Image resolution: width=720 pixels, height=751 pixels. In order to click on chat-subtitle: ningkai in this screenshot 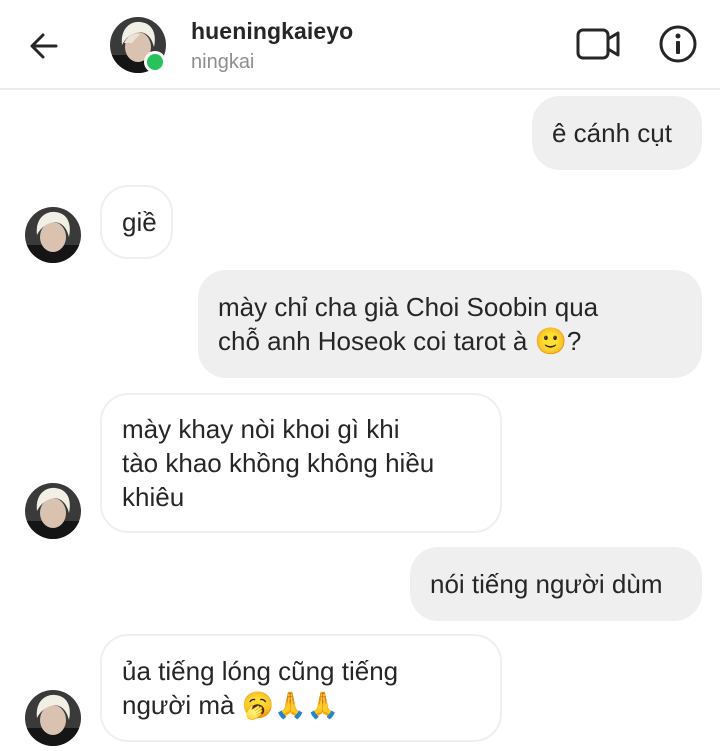, I will do `click(223, 62)`.